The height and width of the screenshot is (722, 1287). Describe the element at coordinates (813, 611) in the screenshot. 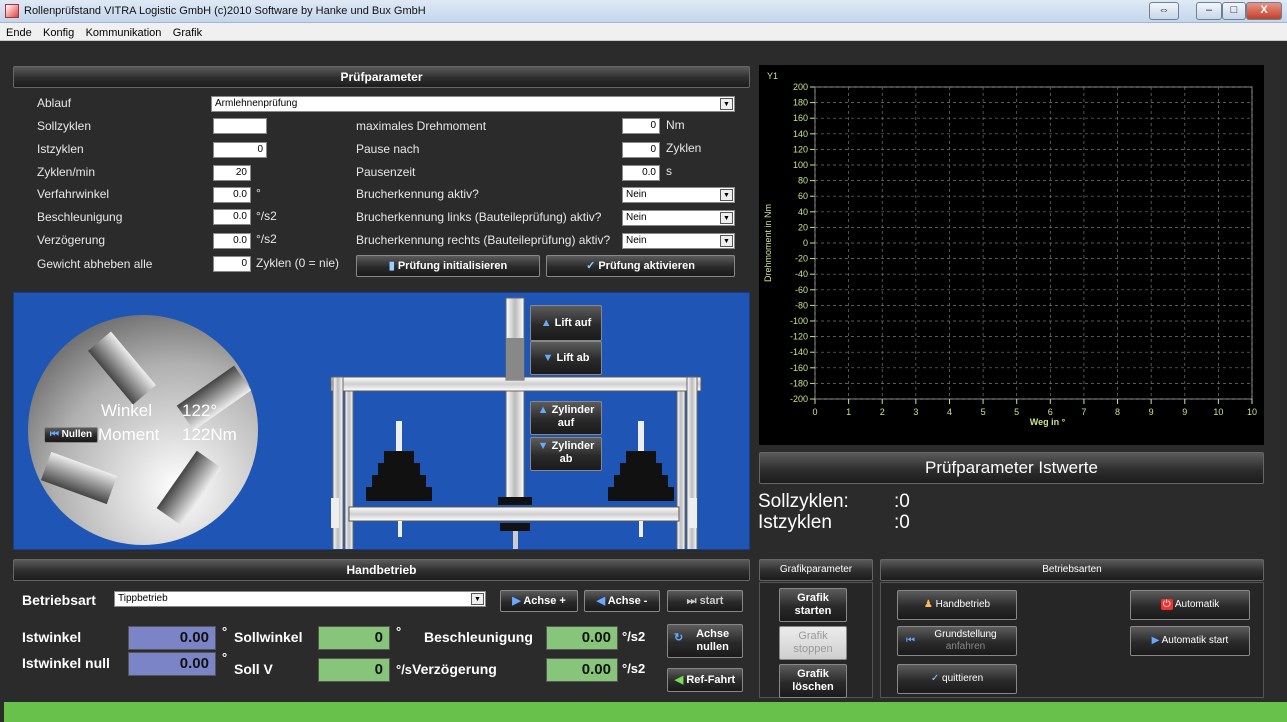

I see `grafik-starten-label-2: starten` at that location.